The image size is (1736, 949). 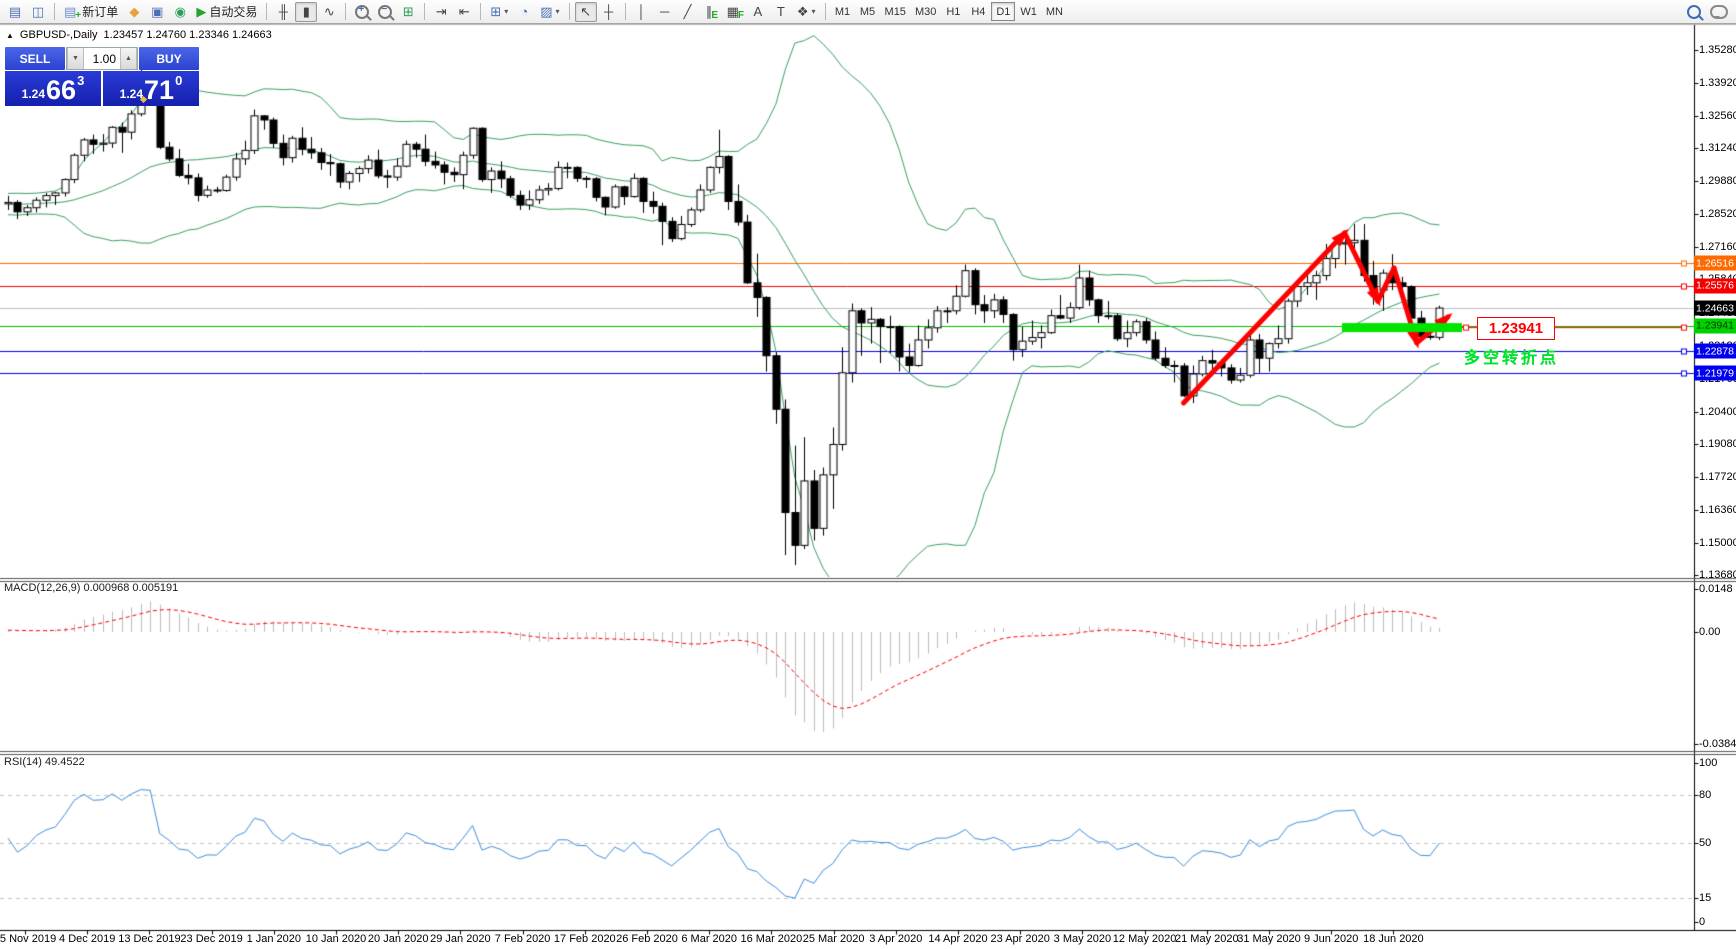 I want to click on x-axis-label: 12 May 2020, so click(x=1144, y=939).